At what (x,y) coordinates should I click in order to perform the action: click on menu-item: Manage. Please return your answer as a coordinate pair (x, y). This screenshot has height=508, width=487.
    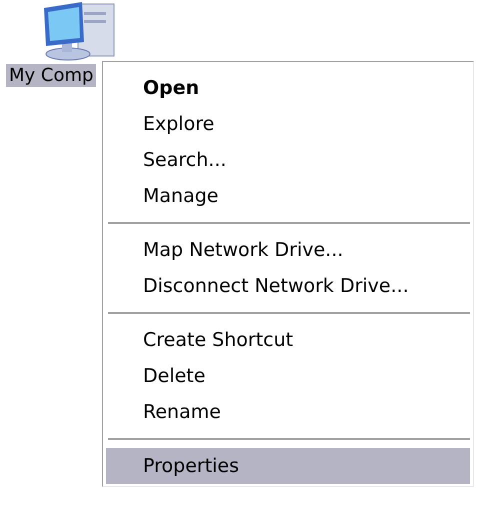
    Looking at the image, I should click on (288, 196).